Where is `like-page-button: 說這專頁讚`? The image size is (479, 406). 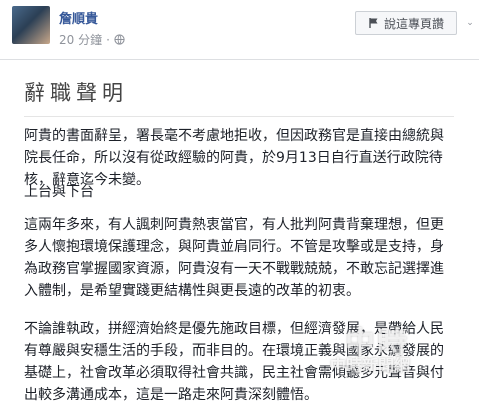
like-page-button: 說這專頁讚 is located at coordinates (406, 23).